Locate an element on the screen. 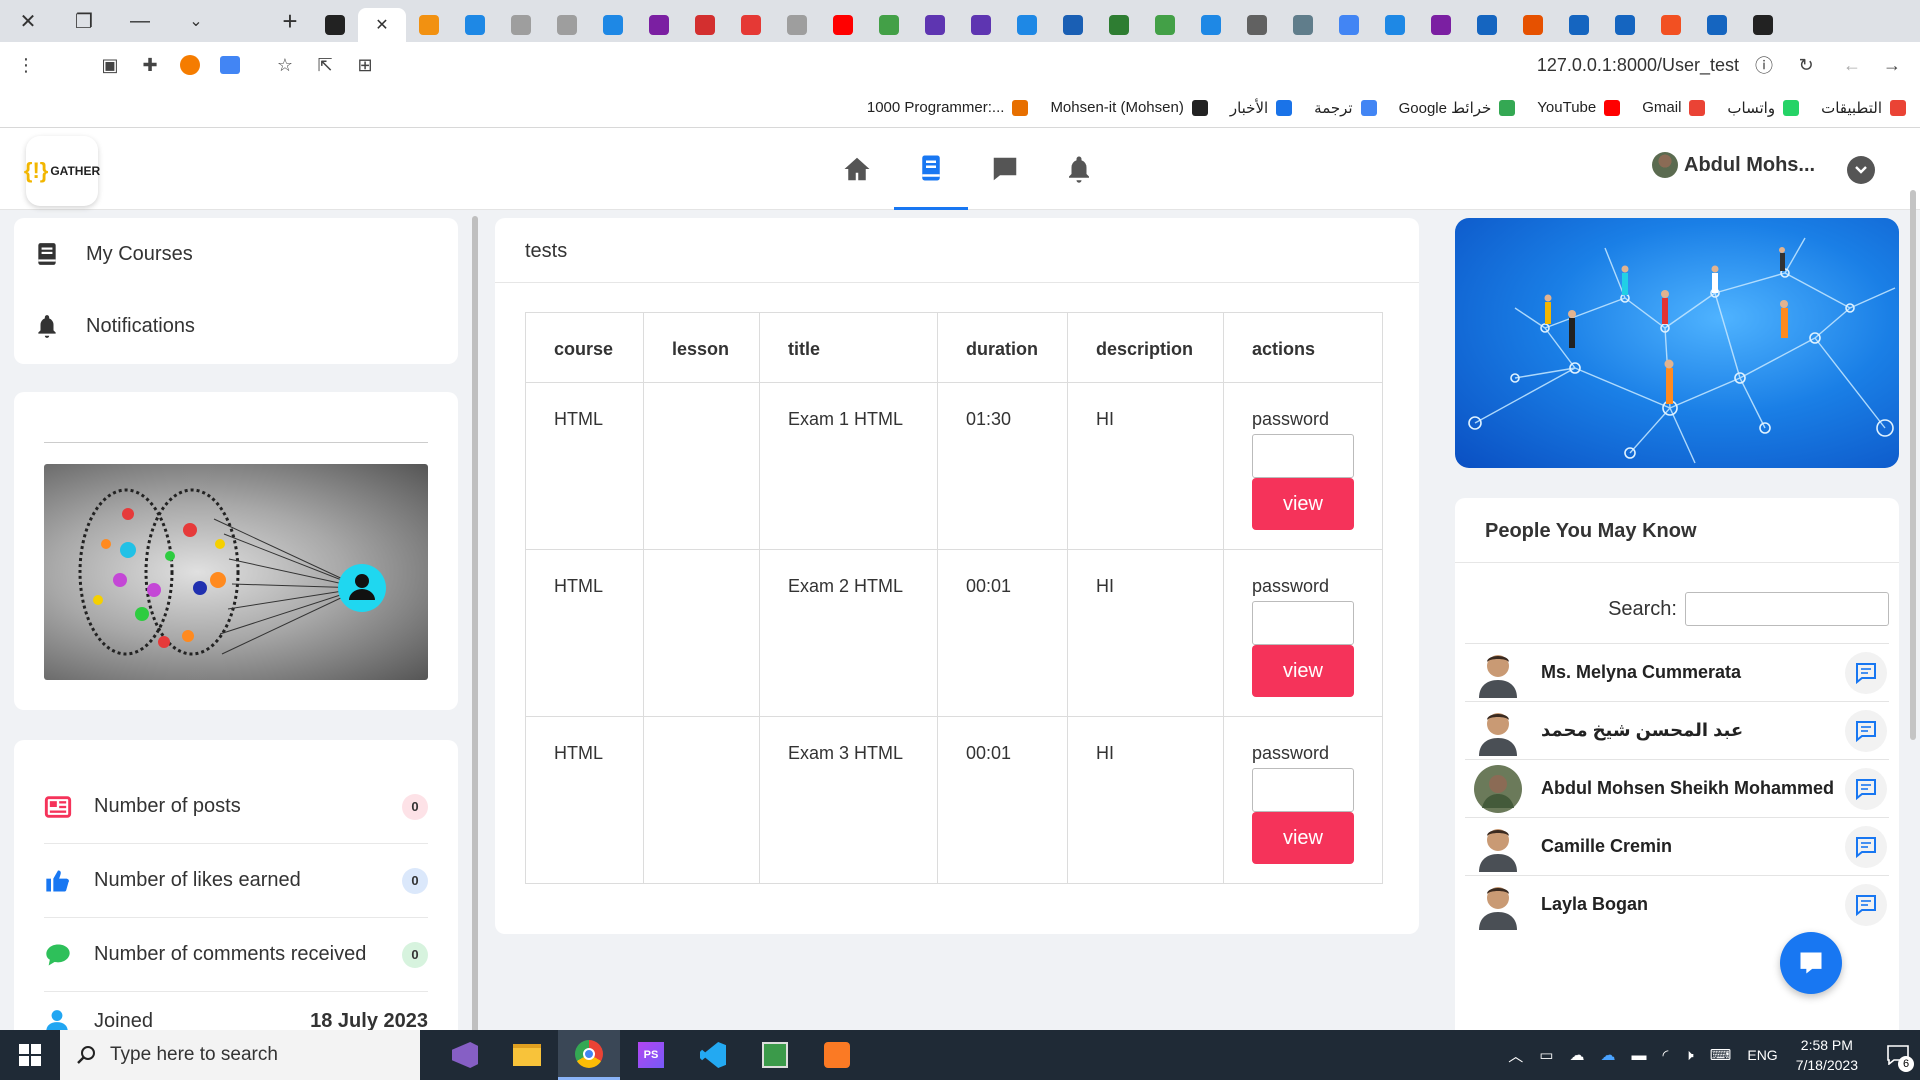  sidebar-scrollbar is located at coordinates (475, 626).